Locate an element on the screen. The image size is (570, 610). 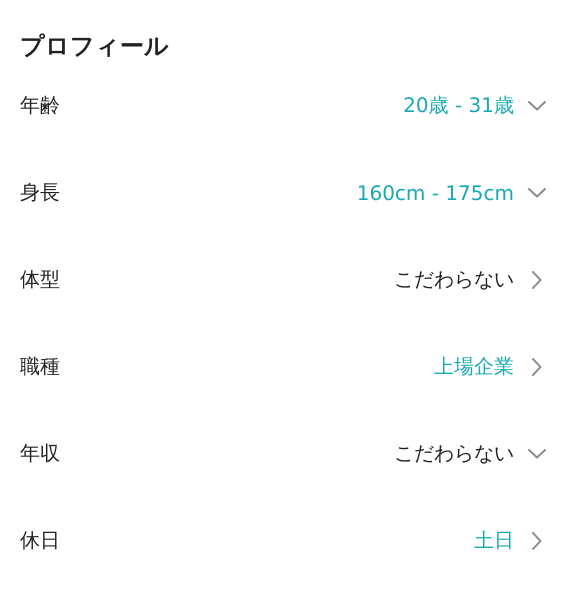
filter-row: 体型 こだわらない is located at coordinates (283, 279).